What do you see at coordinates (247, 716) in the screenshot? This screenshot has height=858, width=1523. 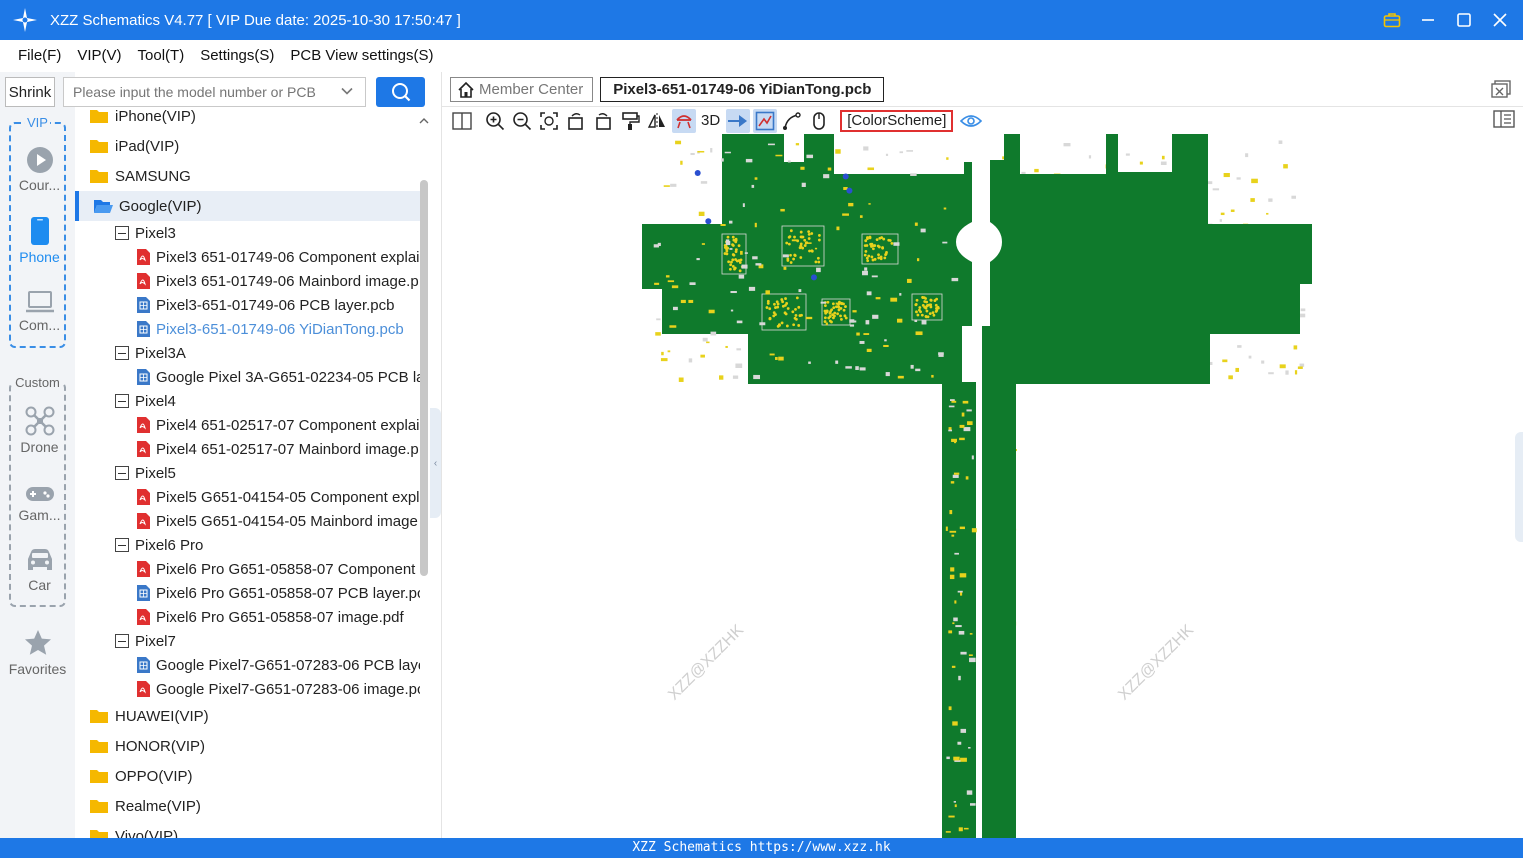 I see `tree-folder: HUAWEI(VIP)` at bounding box center [247, 716].